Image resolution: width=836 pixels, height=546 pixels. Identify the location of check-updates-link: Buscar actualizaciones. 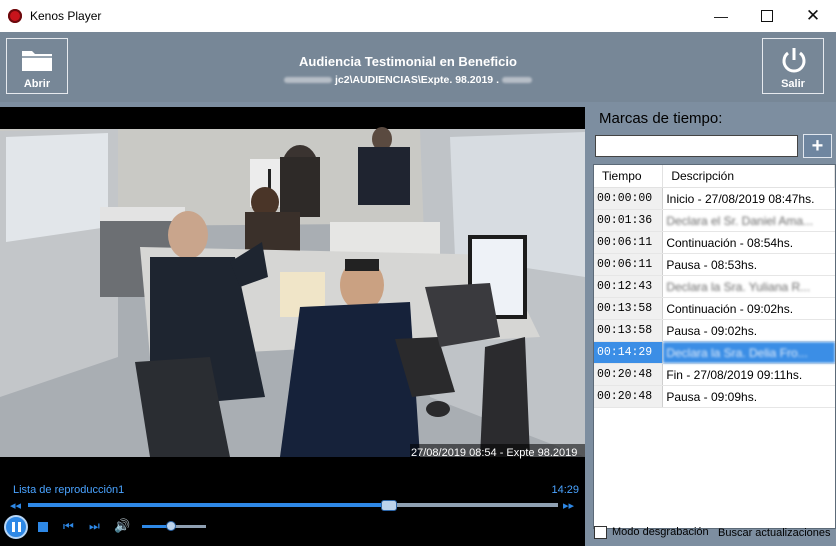
(774, 533).